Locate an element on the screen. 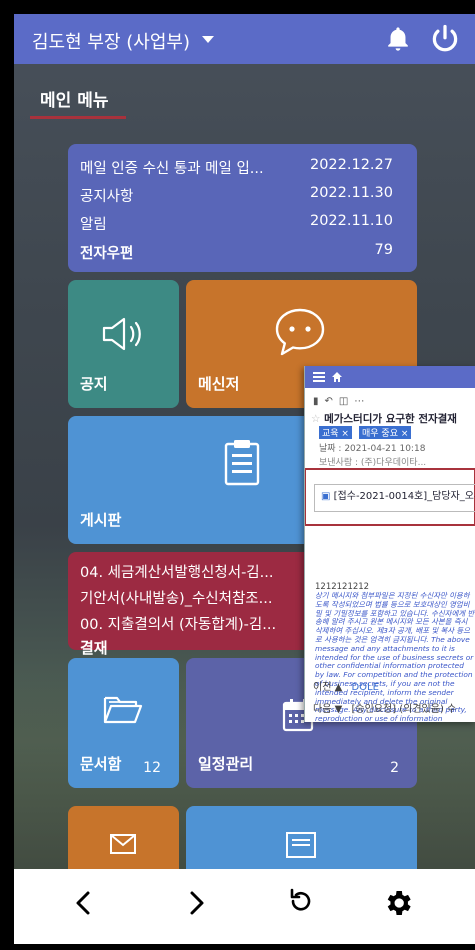 The height and width of the screenshot is (950, 475). bell-icon is located at coordinates (398, 39).